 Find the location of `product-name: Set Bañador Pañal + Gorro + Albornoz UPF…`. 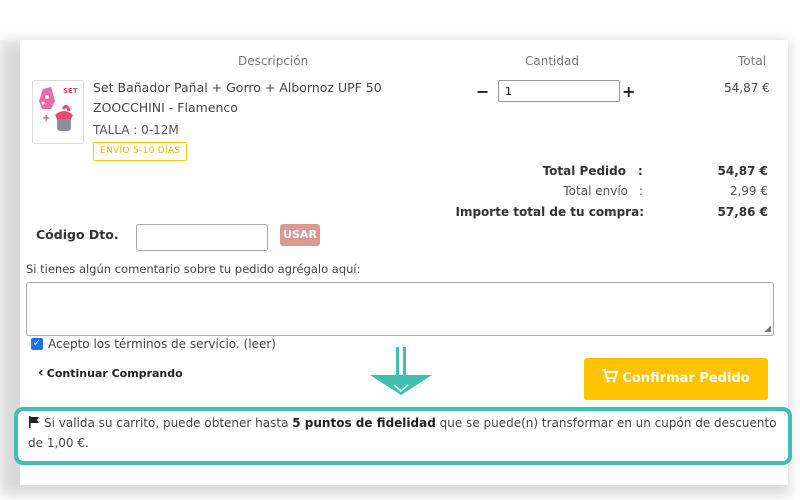

product-name: Set Bañador Pañal + Gorro + Albornoz UPF… is located at coordinates (248, 98).